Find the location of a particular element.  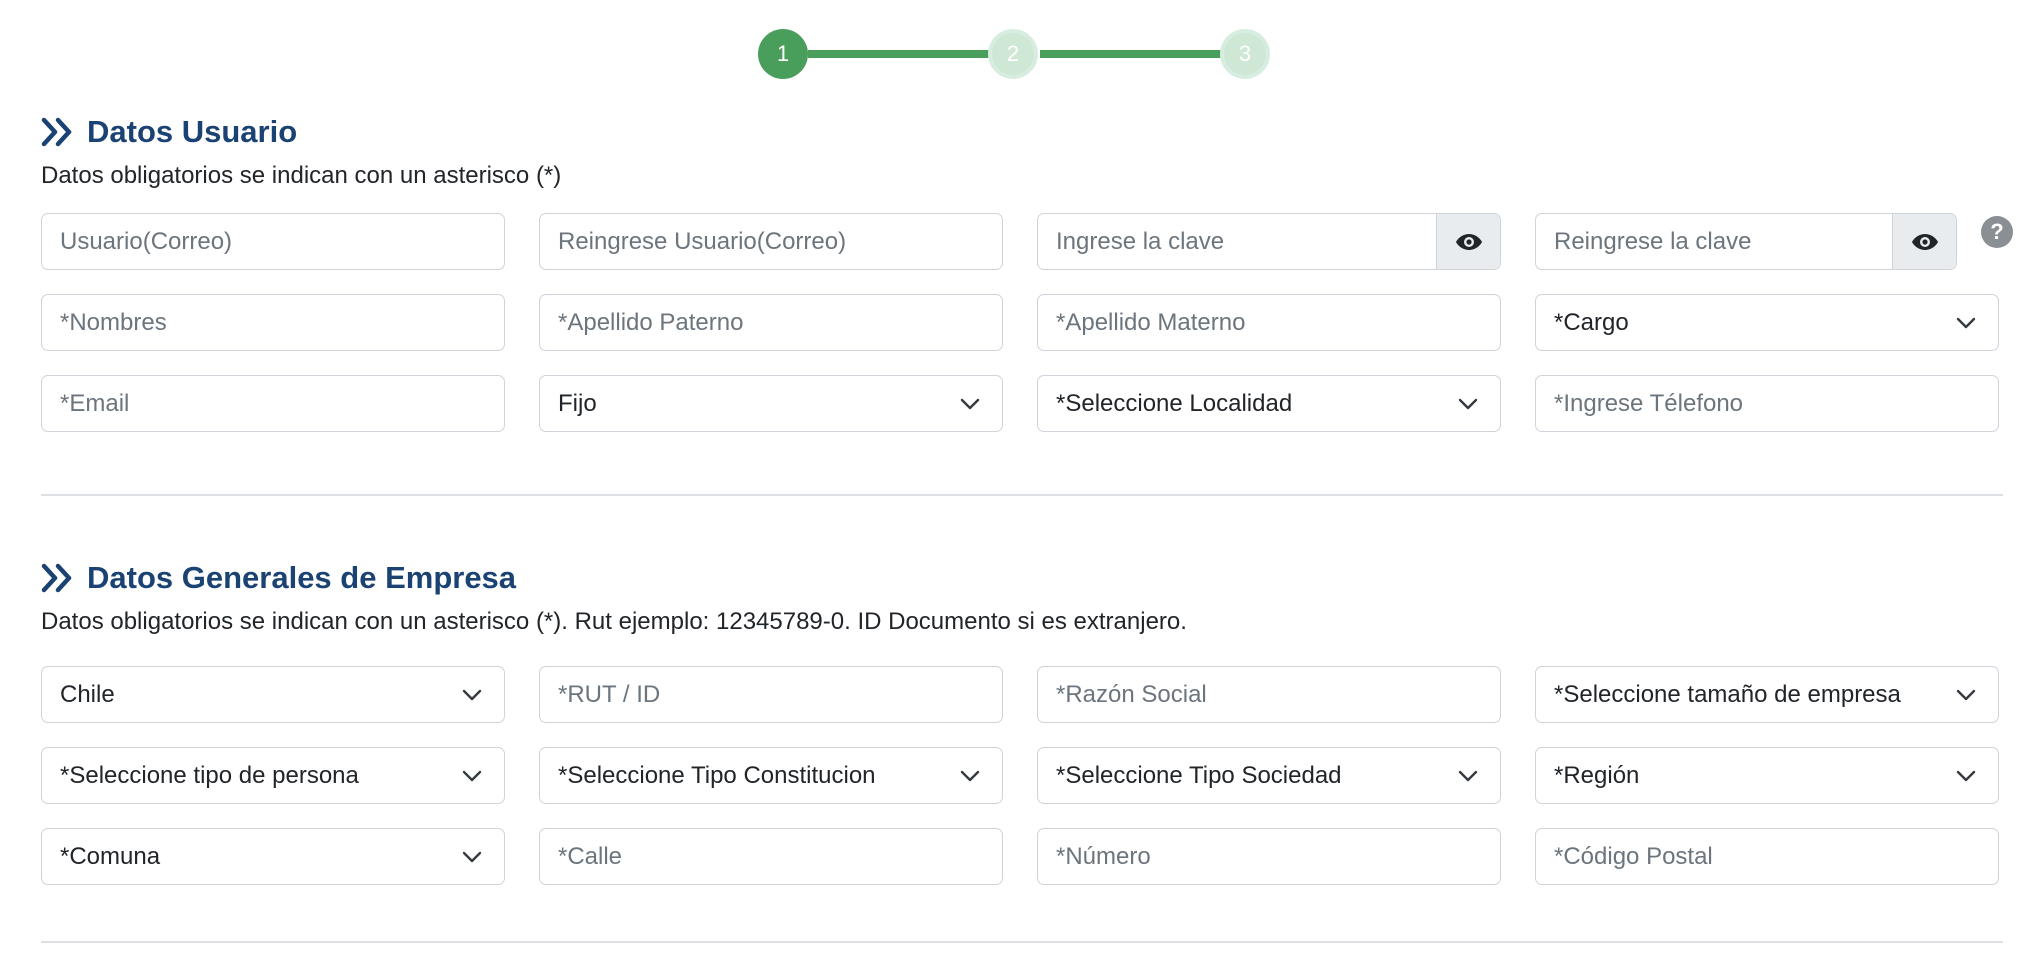

reingrese-clave-placeholder: Reingrese la clave is located at coordinates (1653, 241).